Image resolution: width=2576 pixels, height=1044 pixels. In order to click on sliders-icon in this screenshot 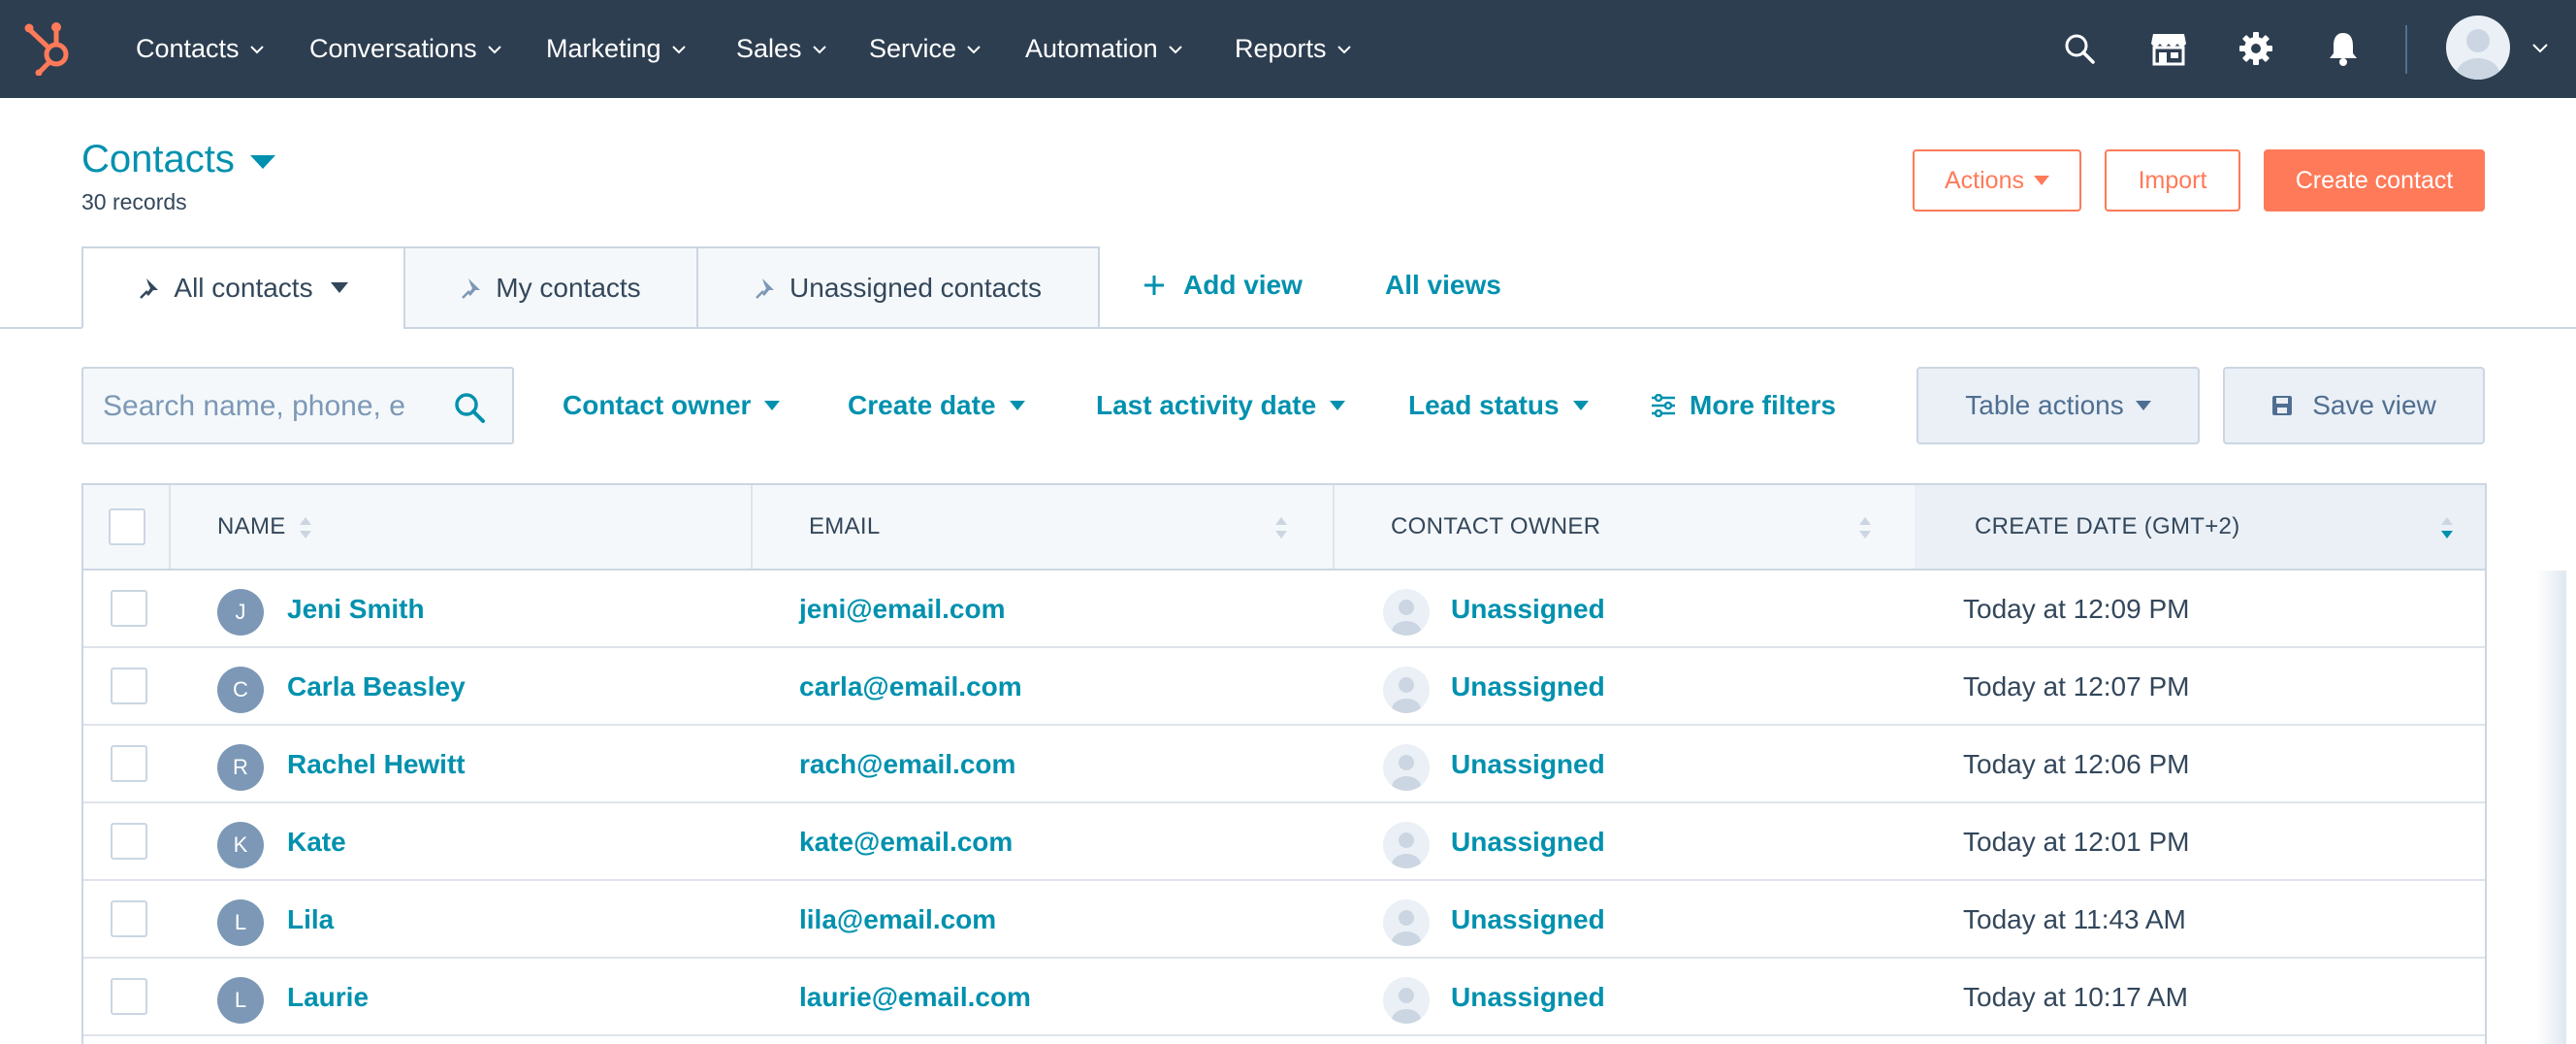, I will do `click(1663, 405)`.